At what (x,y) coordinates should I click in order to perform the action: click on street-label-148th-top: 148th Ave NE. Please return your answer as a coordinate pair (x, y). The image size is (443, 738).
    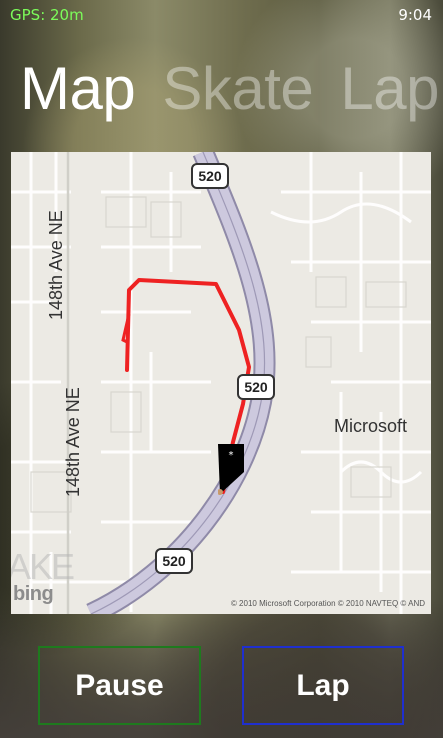
    Looking at the image, I should click on (56, 265).